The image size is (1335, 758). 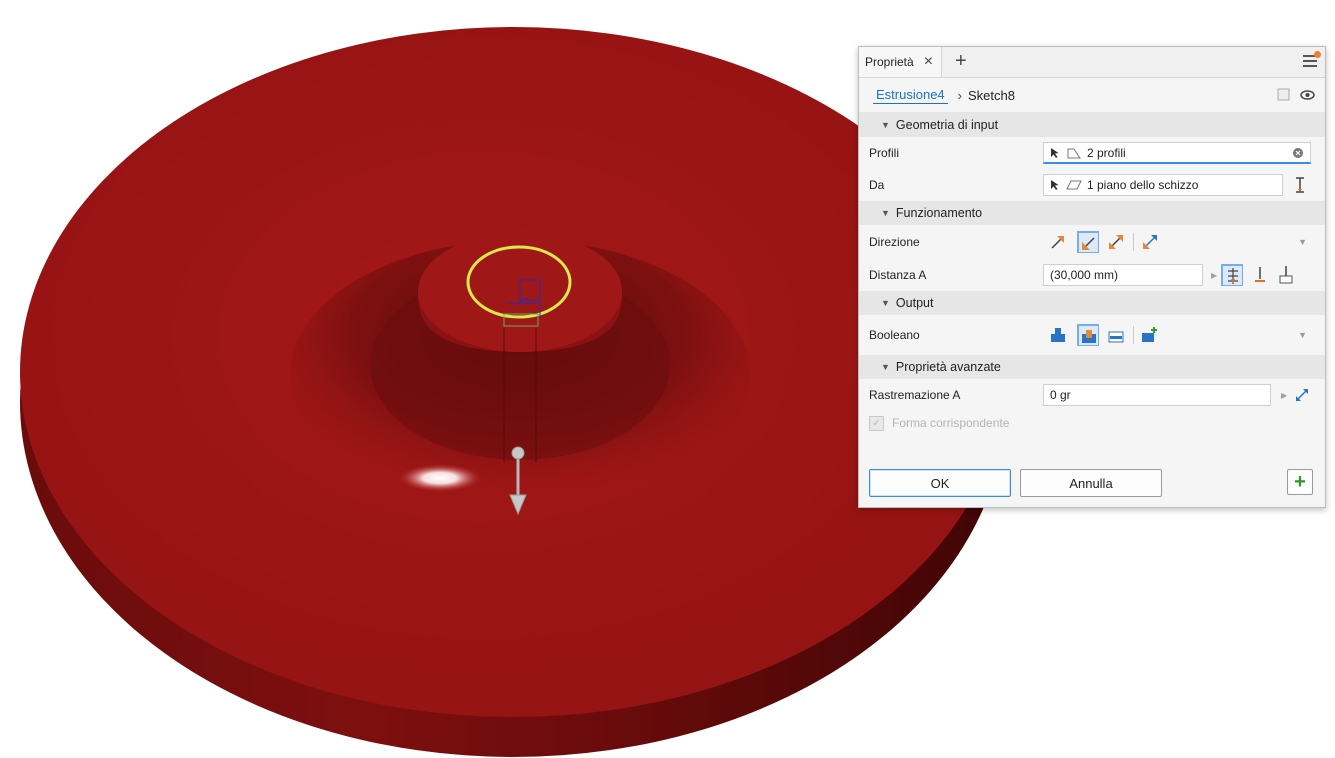 What do you see at coordinates (915, 395) in the screenshot?
I see `taper-label: Rastremazione A` at bounding box center [915, 395].